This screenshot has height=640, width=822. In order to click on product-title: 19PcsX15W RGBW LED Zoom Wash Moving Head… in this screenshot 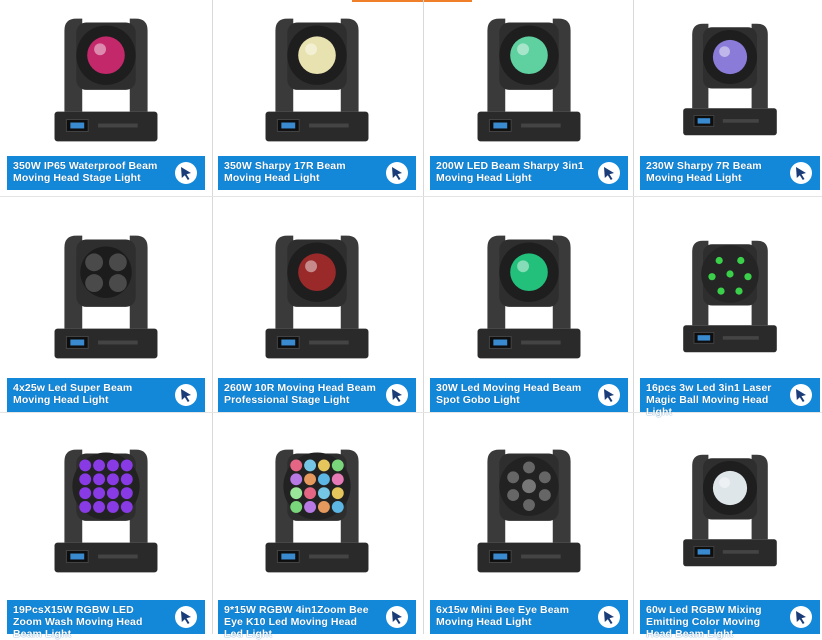, I will do `click(78, 622)`.